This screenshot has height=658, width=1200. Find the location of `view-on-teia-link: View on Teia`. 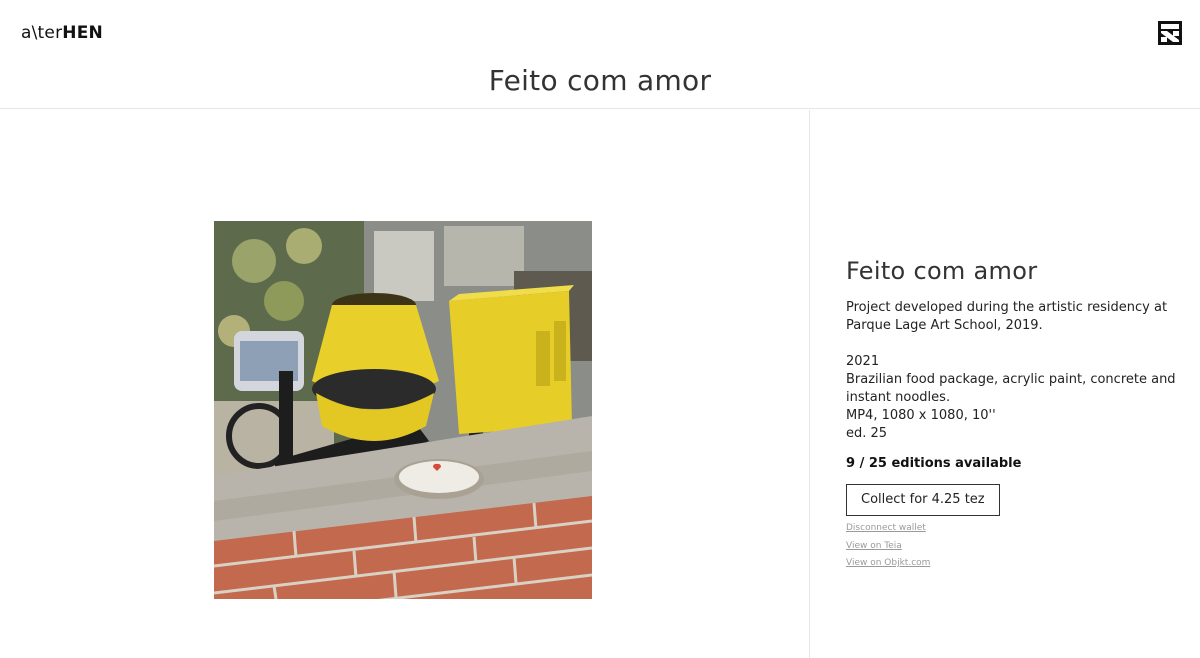

view-on-teia-link: View on Teia is located at coordinates (1011, 547).